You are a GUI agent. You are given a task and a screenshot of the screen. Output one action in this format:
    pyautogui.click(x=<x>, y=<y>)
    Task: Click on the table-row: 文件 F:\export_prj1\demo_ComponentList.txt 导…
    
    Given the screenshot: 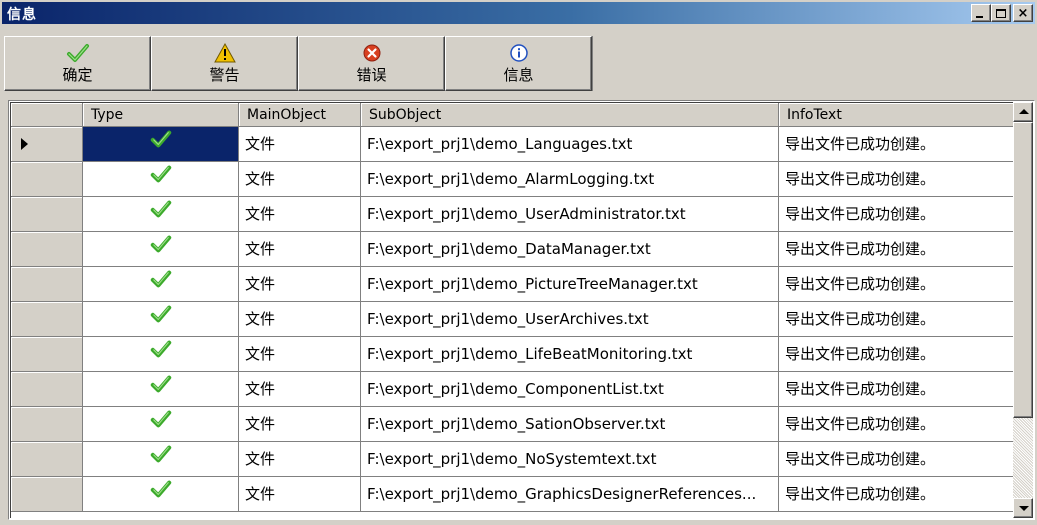 What is the action you would take?
    pyautogui.click(x=512, y=389)
    